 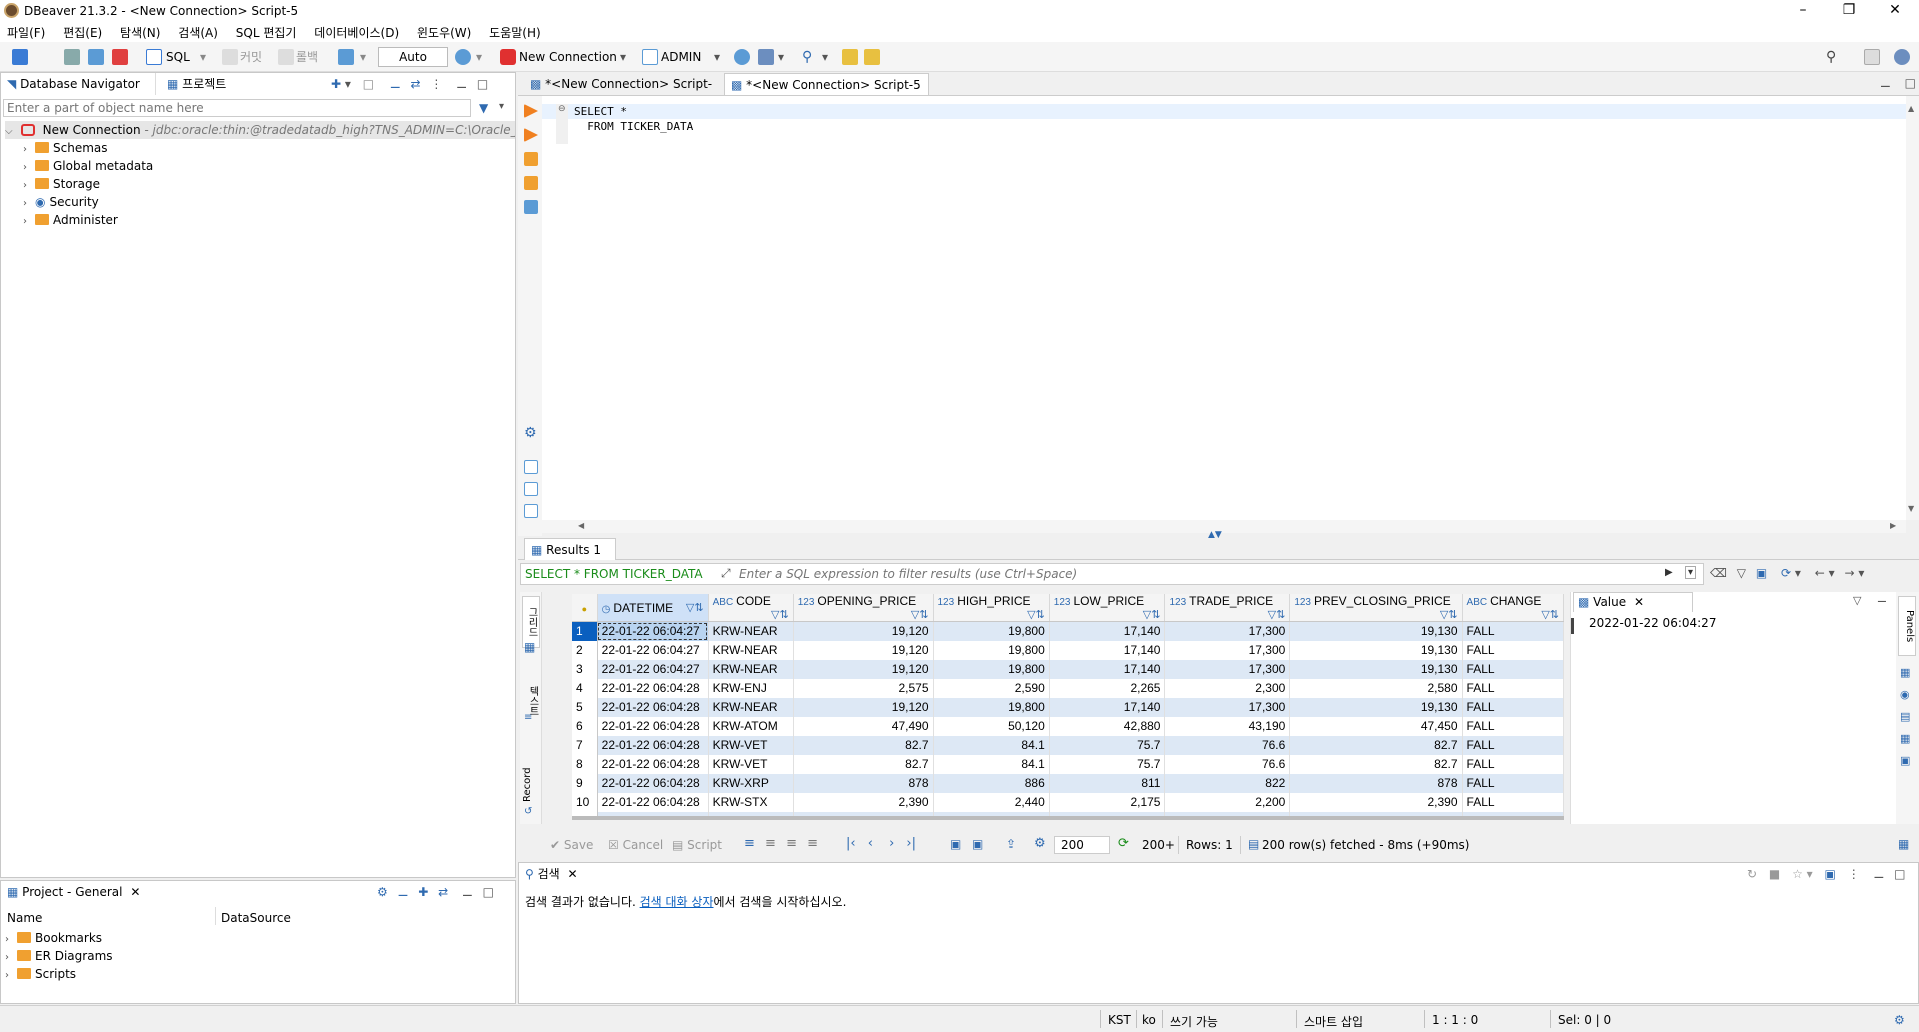 I want to click on results-filter-input, so click(x=1199, y=574).